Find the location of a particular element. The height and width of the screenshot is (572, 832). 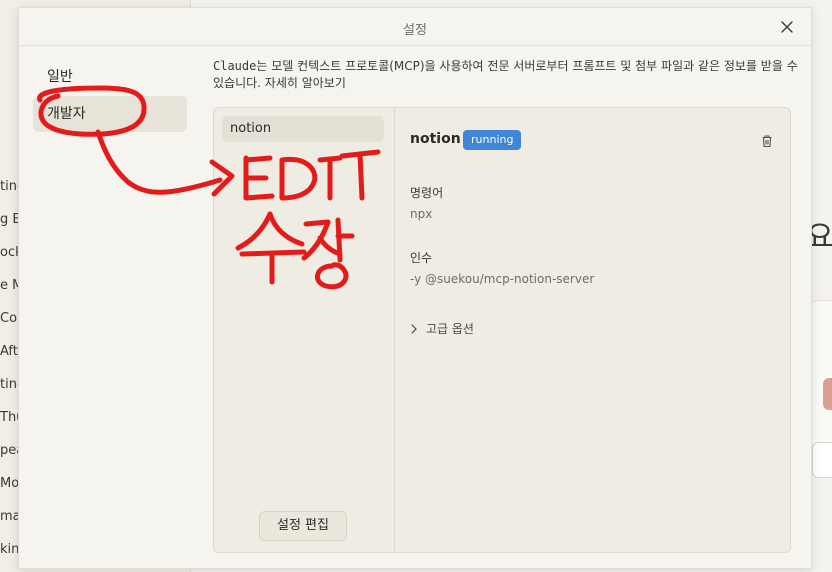

nav-item-label: 일반 is located at coordinates (60, 77).